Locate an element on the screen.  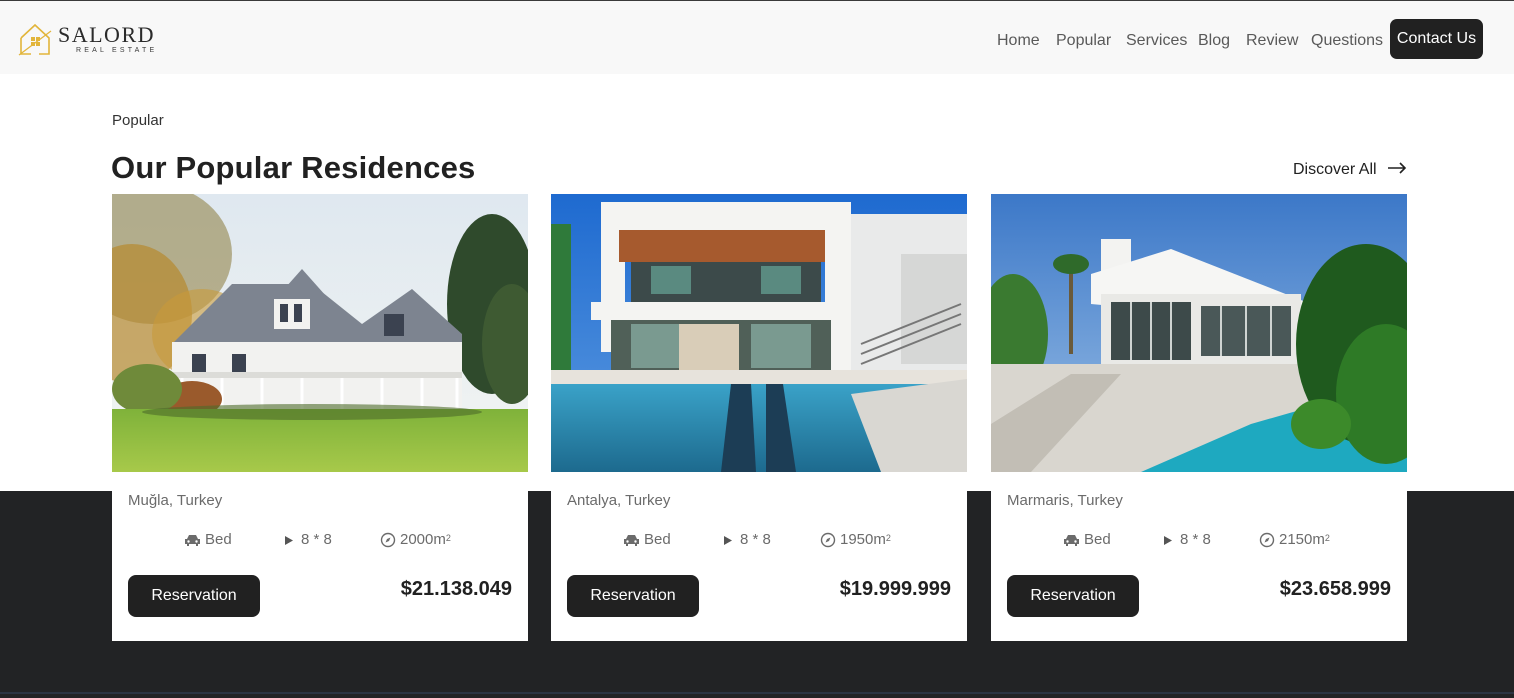
nav-popular: Popular is located at coordinates (1083, 40).